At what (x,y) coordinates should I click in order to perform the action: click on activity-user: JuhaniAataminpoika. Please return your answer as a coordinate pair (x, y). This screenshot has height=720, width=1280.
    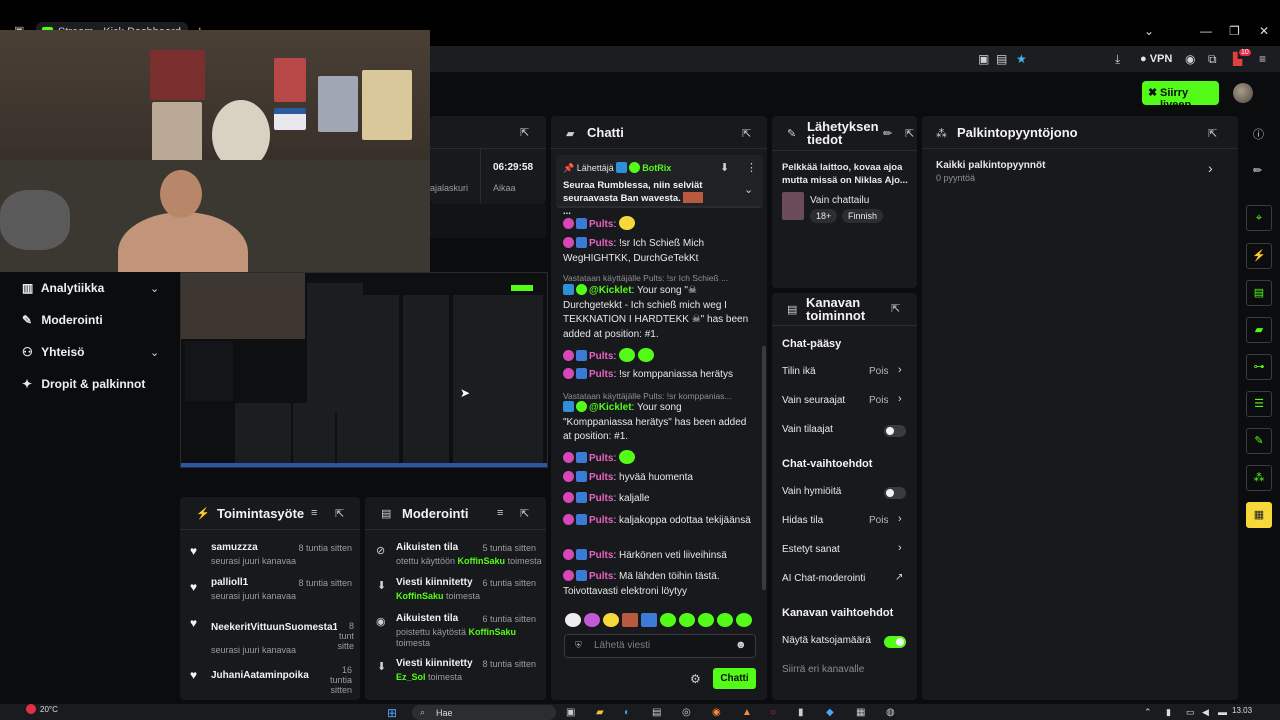
    Looking at the image, I should click on (260, 675).